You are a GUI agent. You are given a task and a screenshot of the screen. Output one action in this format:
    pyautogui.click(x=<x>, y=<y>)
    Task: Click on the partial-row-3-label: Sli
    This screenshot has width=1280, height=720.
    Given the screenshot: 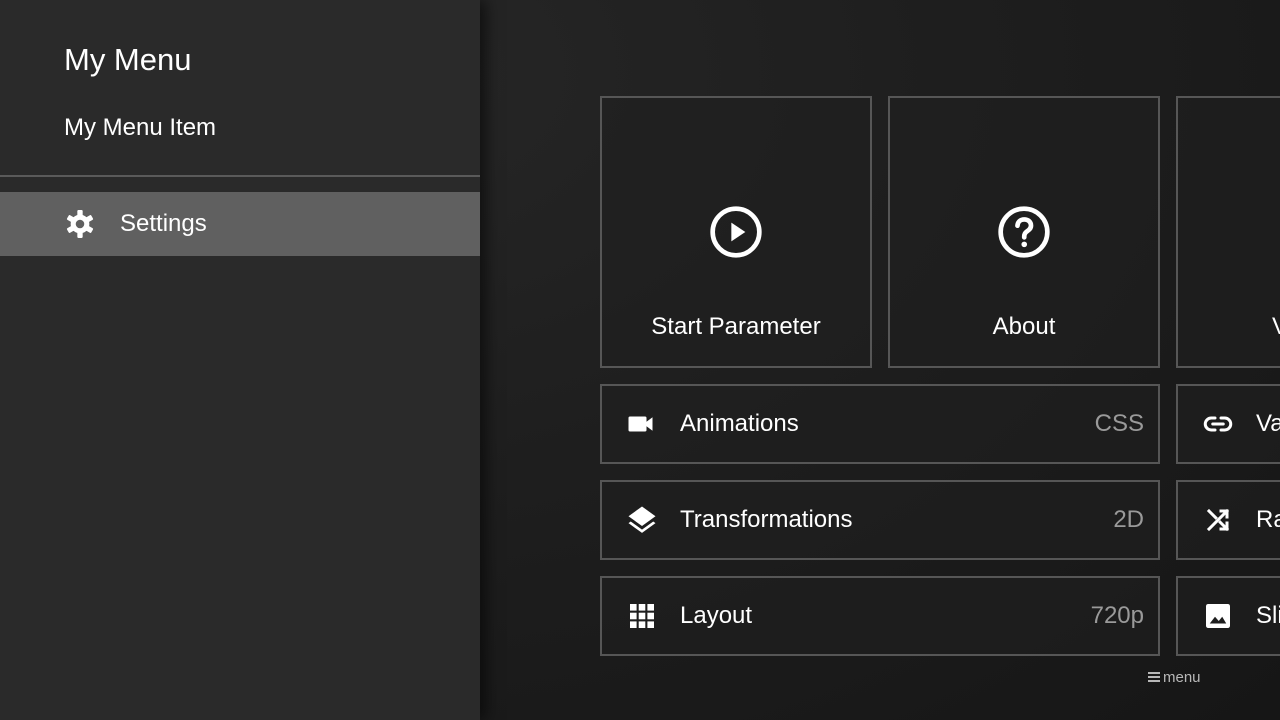 What is the action you would take?
    pyautogui.click(x=1268, y=615)
    